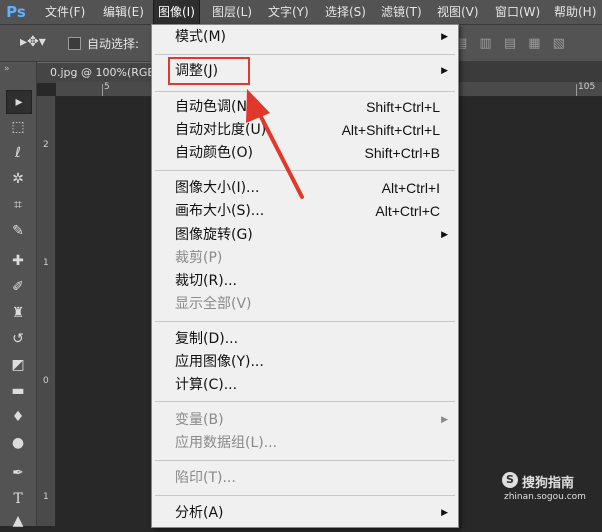 The width and height of the screenshot is (602, 532). What do you see at coordinates (512, 43) in the screenshot?
I see `align-buttons-icon: ▤ ▥ ▤ ▦ ▧` at bounding box center [512, 43].